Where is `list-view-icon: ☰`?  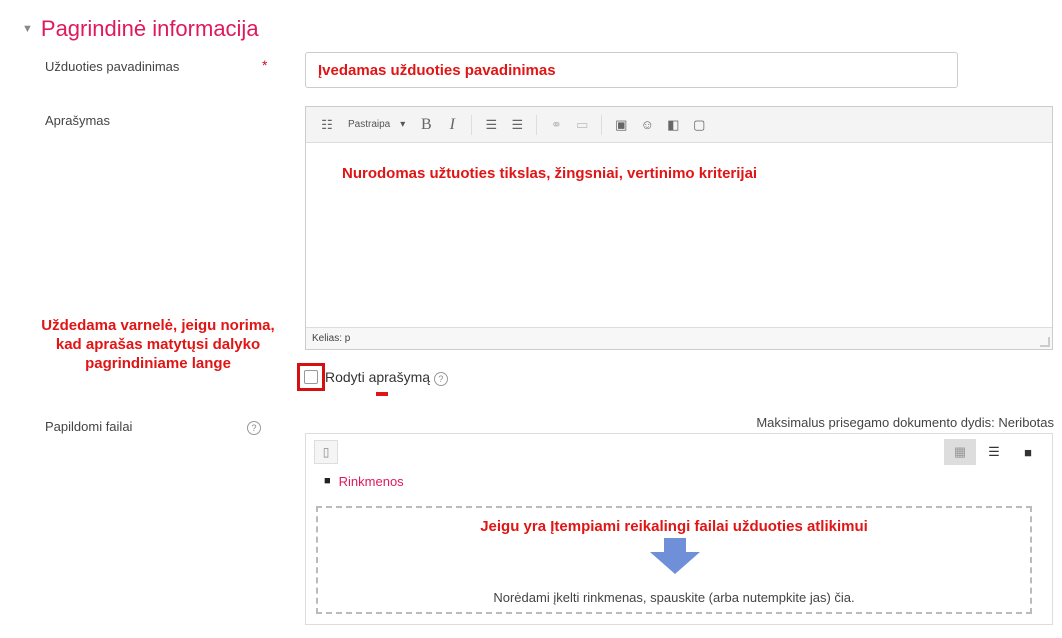
list-view-icon: ☰ is located at coordinates (994, 452).